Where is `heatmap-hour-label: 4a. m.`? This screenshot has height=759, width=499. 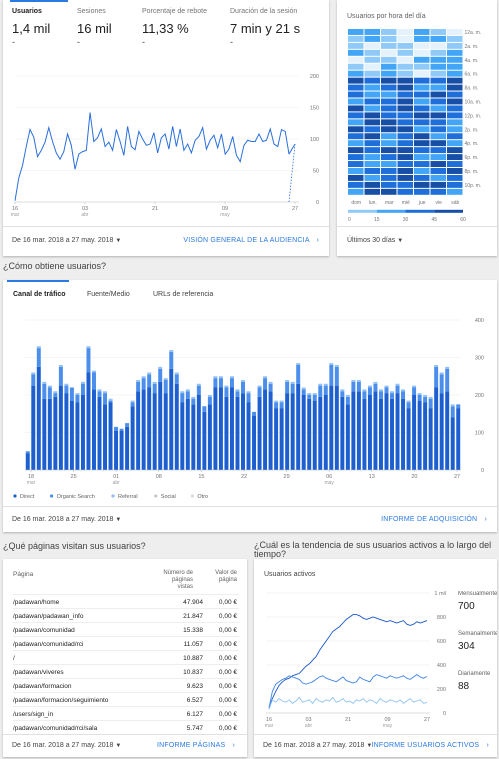 heatmap-hour-label: 4a. m. is located at coordinates (472, 61).